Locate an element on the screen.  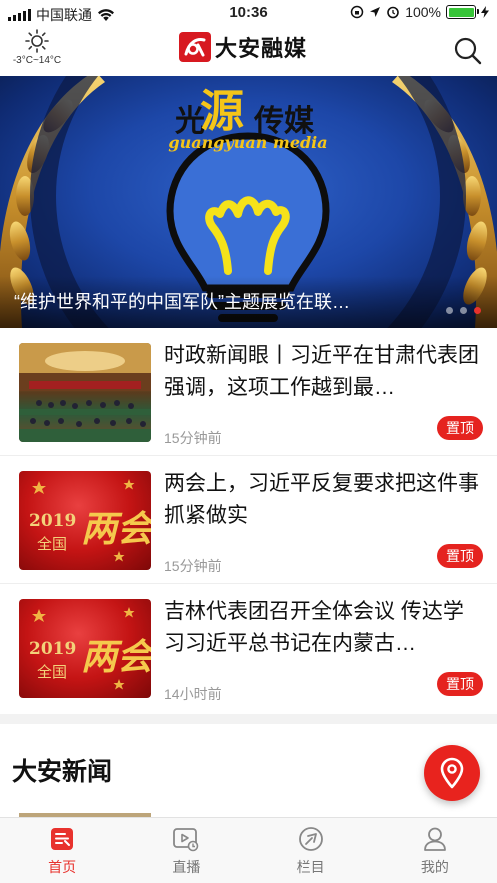
tab-profile: 我的 is located at coordinates (435, 850).